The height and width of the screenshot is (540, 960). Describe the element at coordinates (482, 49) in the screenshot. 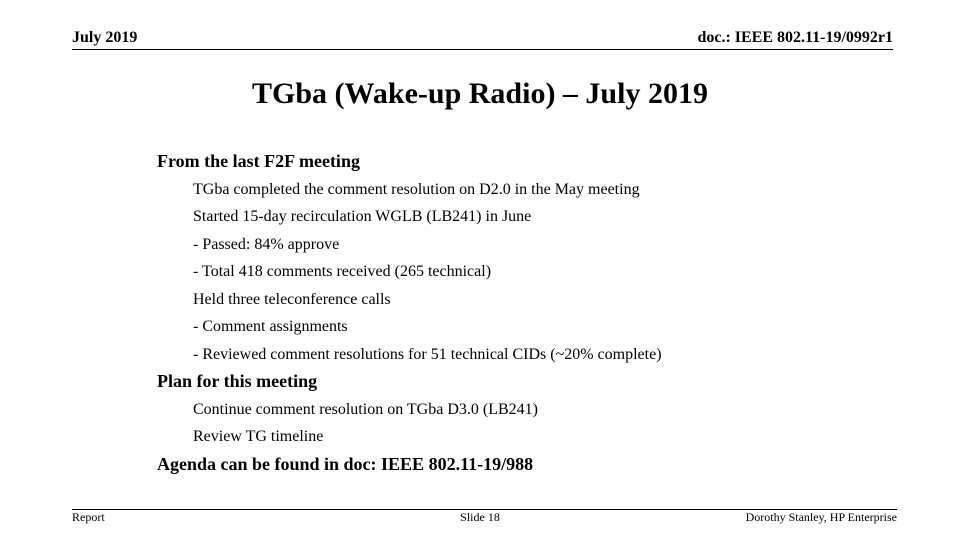

I see `header-divider` at that location.